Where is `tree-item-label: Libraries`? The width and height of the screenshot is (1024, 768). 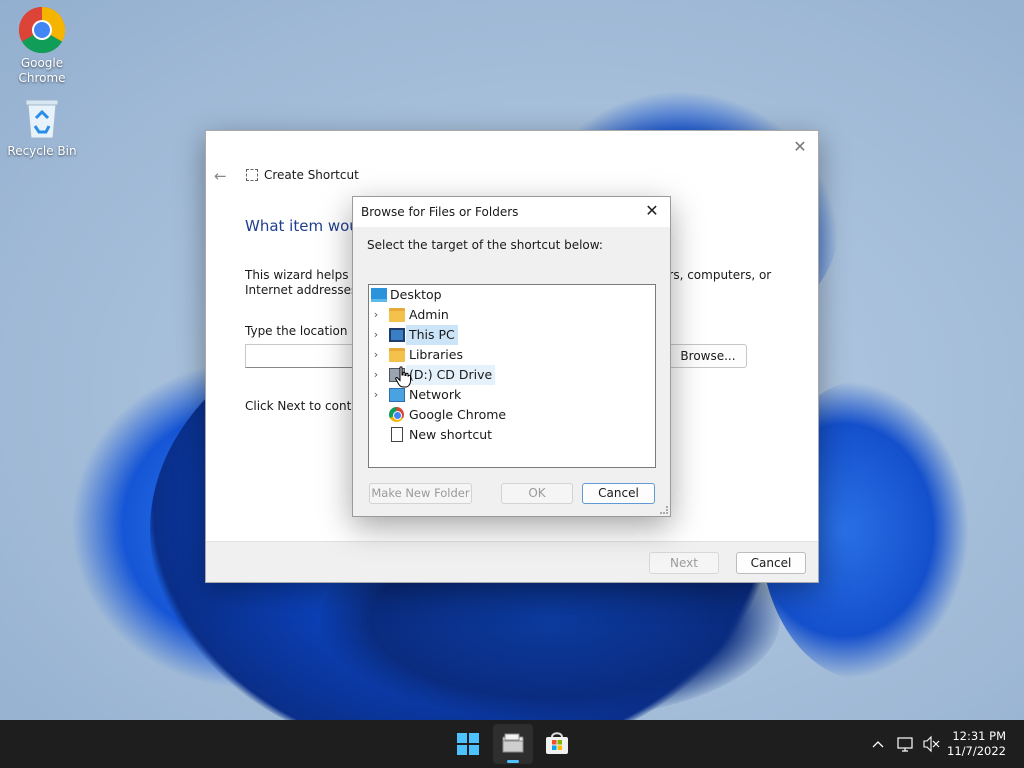
tree-item-label: Libraries is located at coordinates (436, 354).